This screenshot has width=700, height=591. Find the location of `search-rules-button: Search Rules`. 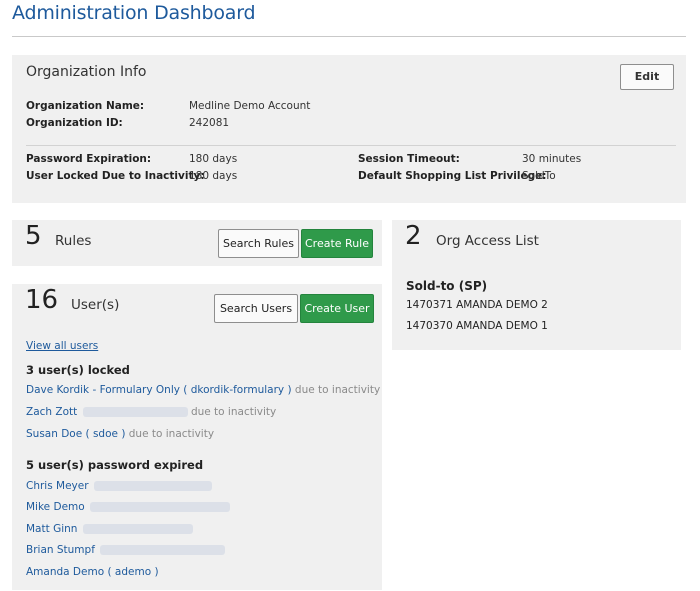

search-rules-button: Search Rules is located at coordinates (258, 243).